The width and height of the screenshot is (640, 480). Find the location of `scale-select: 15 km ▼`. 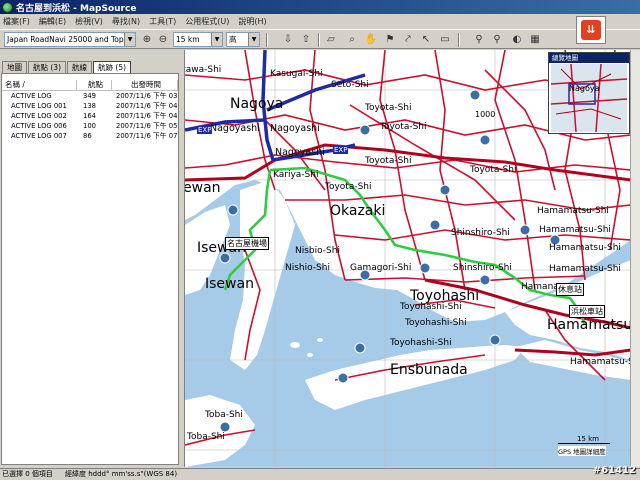

scale-select: 15 km ▼ is located at coordinates (198, 39).